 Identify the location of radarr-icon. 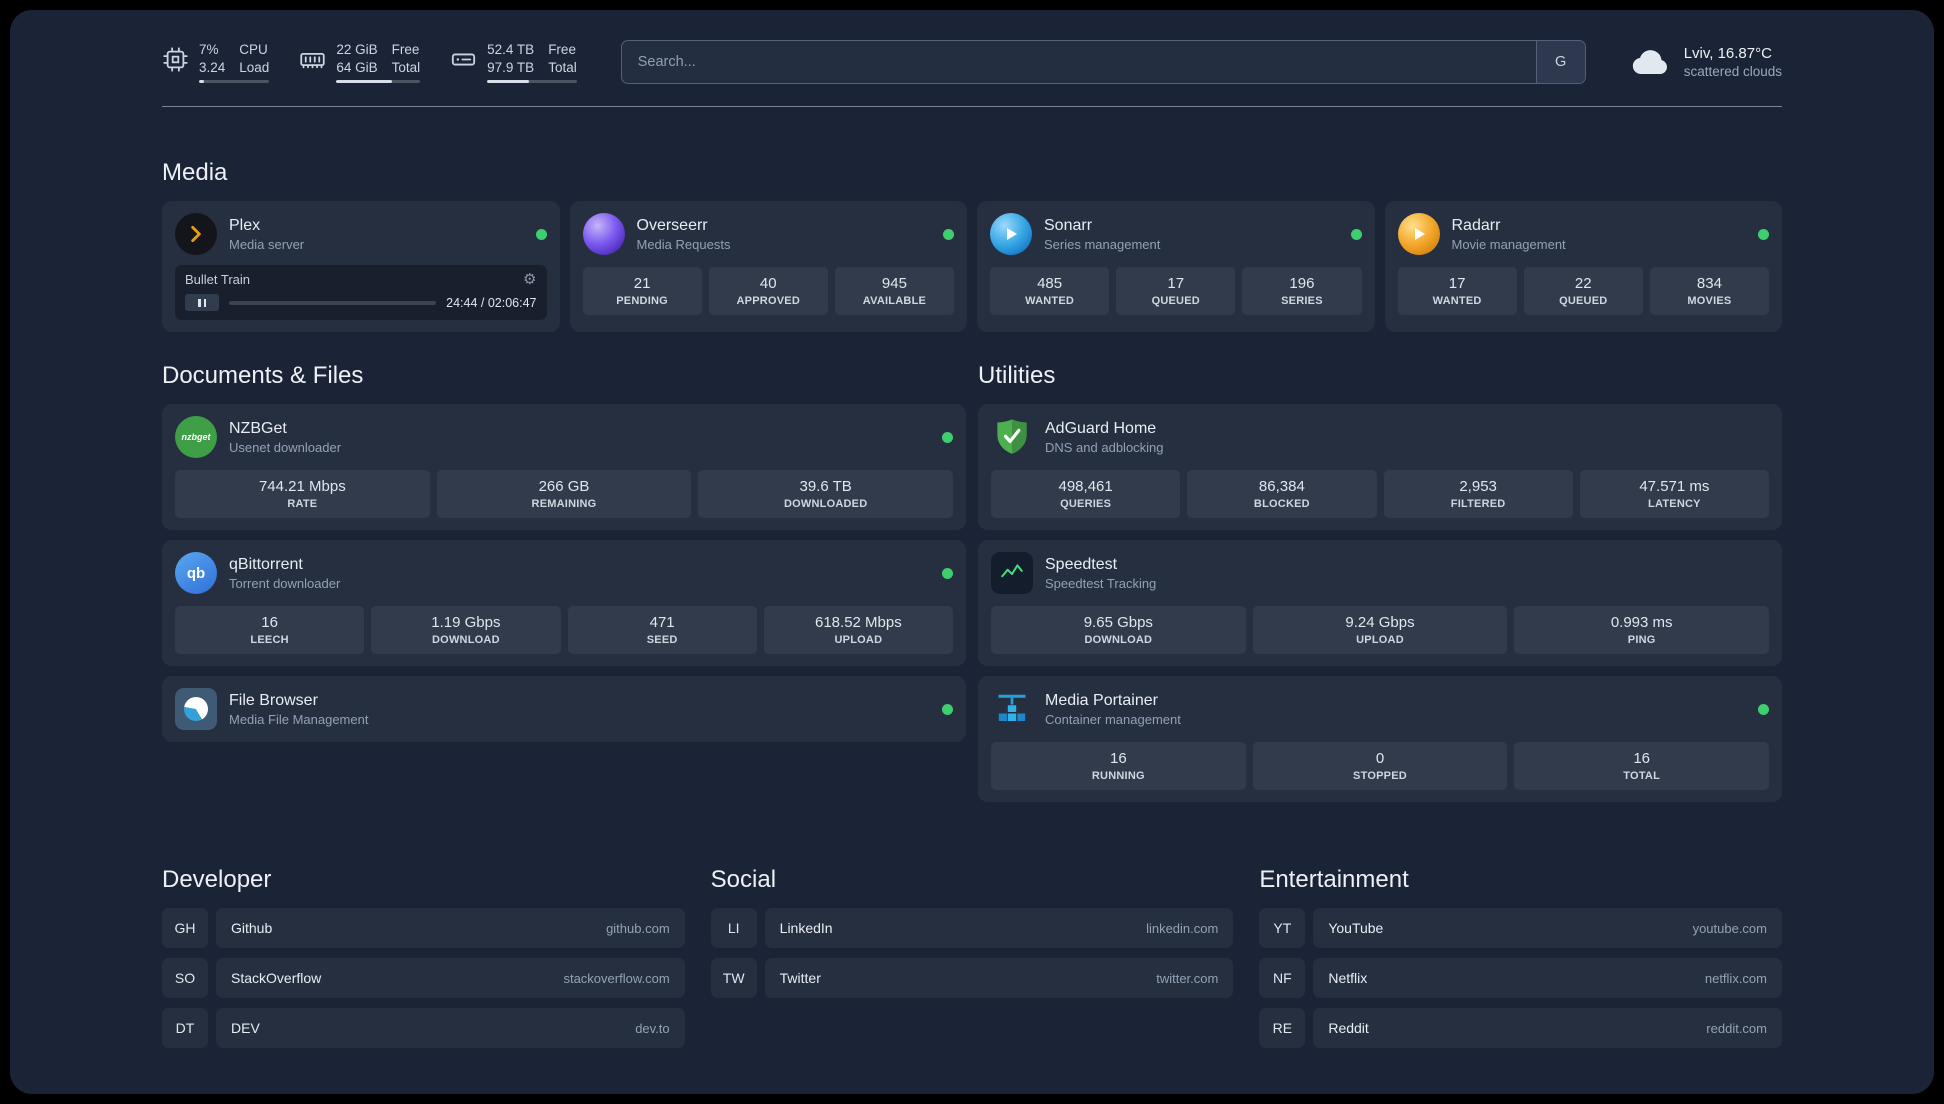
(1418, 234).